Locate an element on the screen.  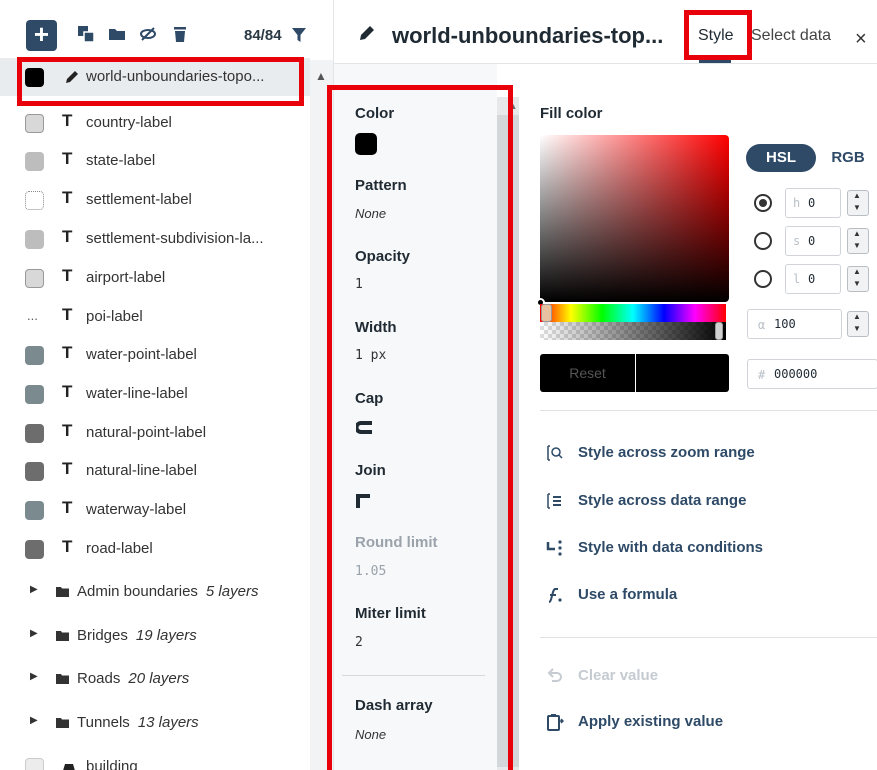
property-width: Width is located at coordinates (376, 327).